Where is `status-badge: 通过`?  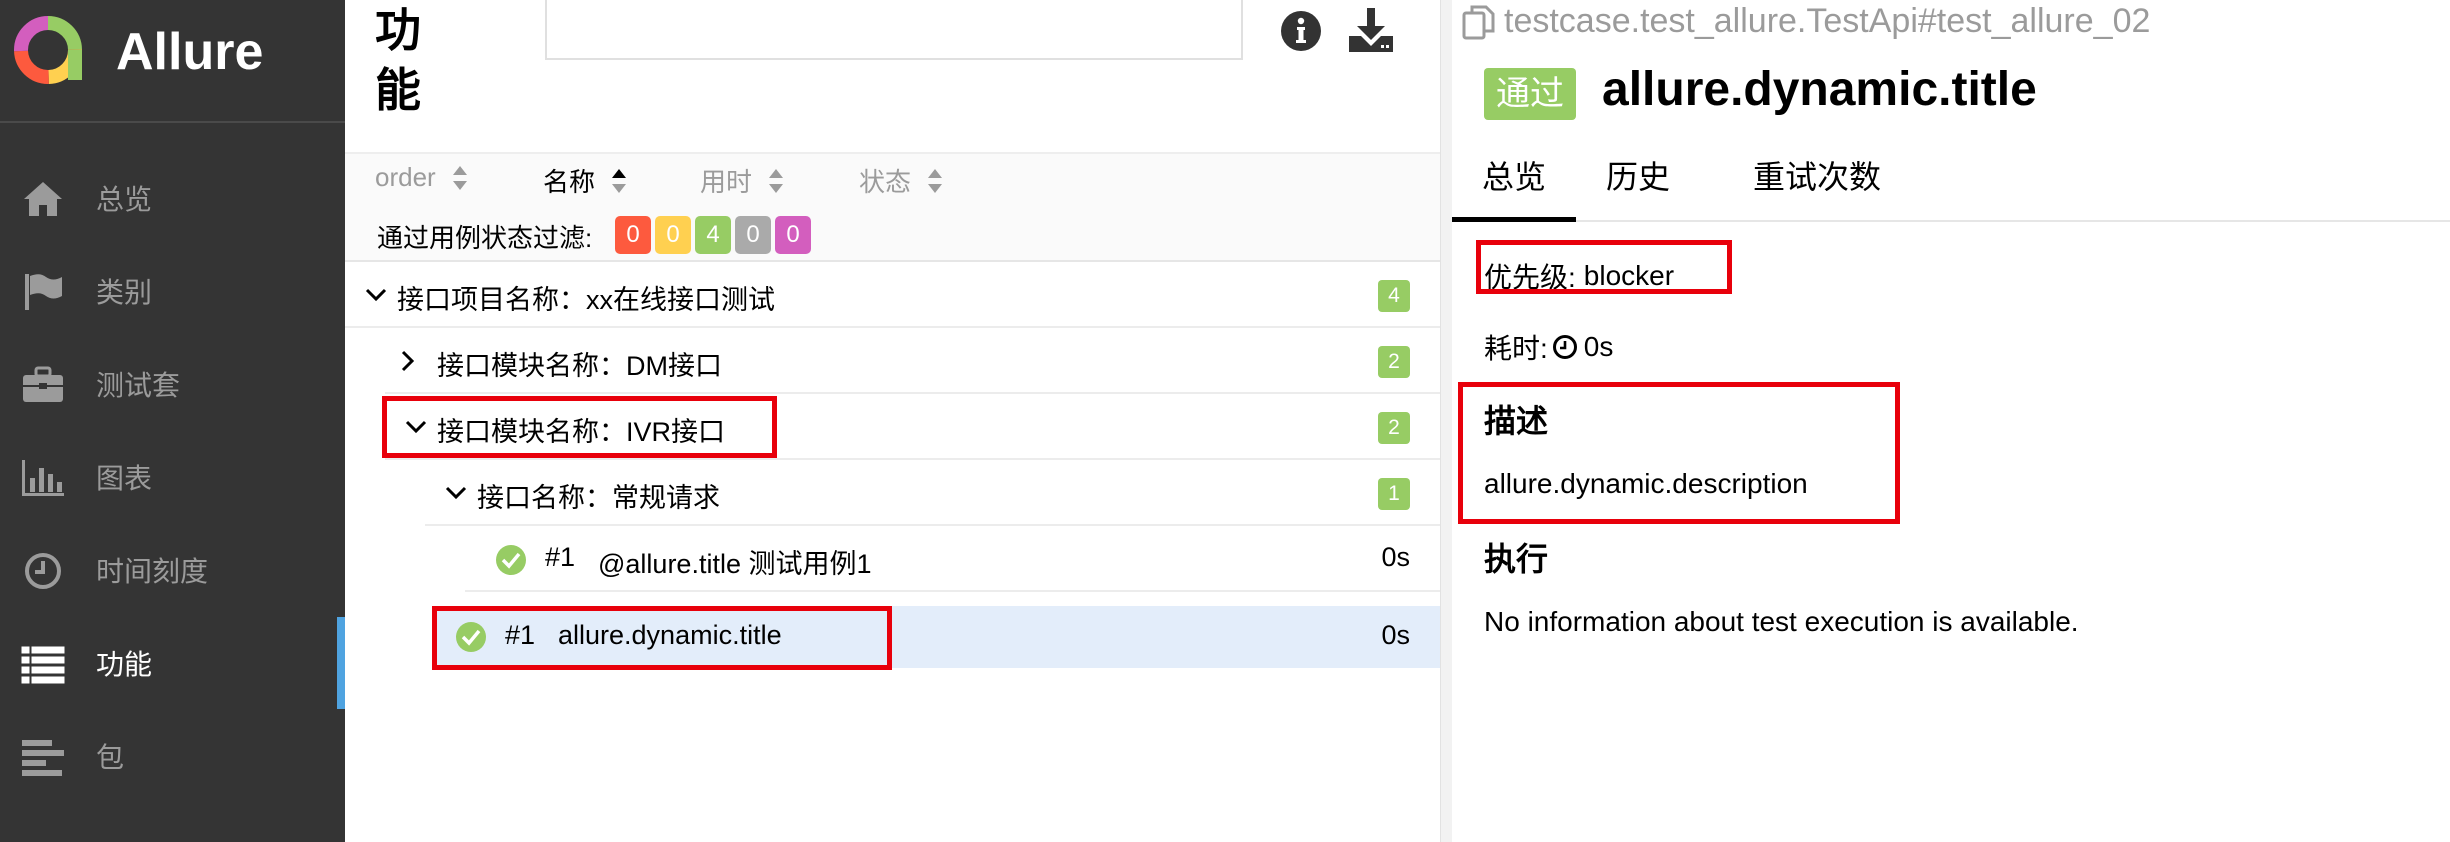 status-badge: 通过 is located at coordinates (1530, 94).